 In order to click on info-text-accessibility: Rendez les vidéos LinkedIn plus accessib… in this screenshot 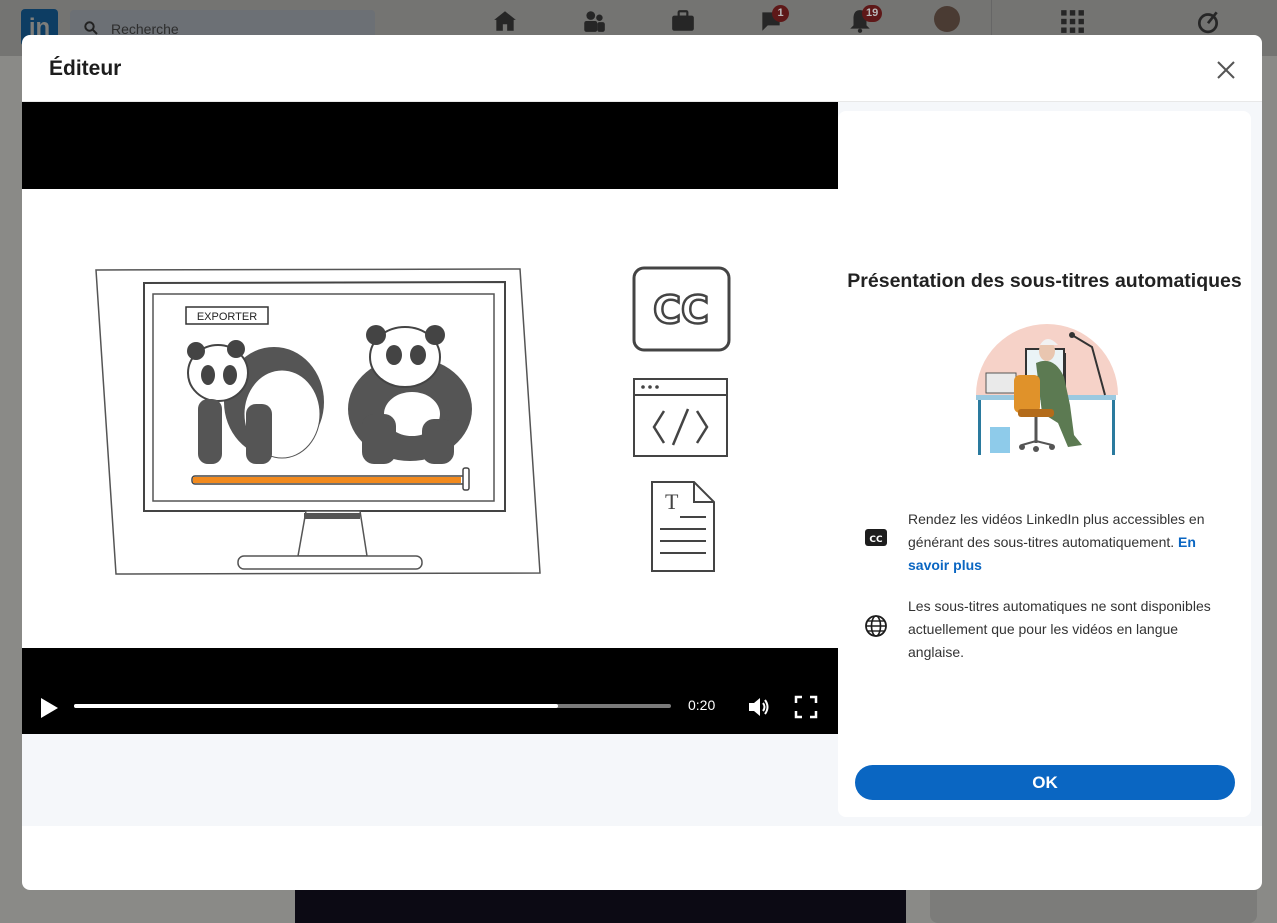, I will do `click(1068, 542)`.